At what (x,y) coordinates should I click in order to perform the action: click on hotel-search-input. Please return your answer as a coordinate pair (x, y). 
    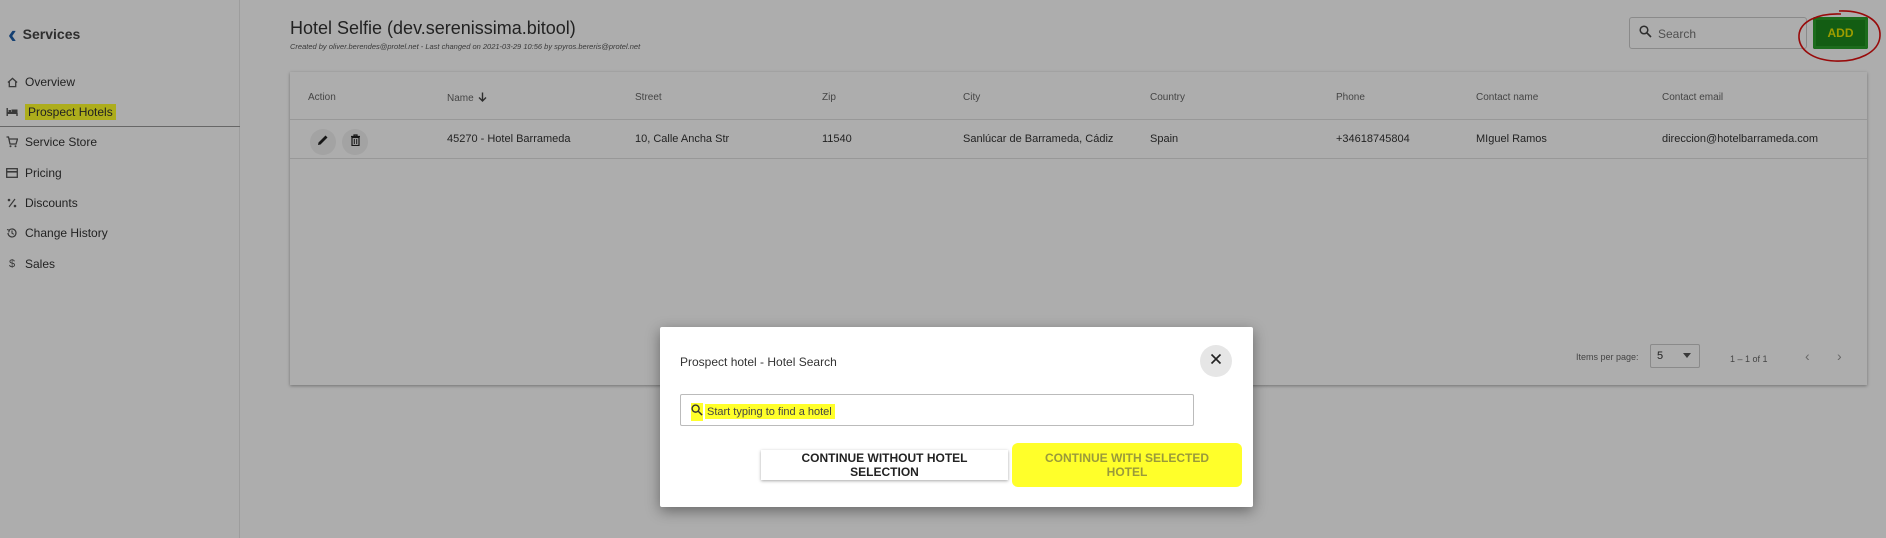
    Looking at the image, I should click on (770, 411).